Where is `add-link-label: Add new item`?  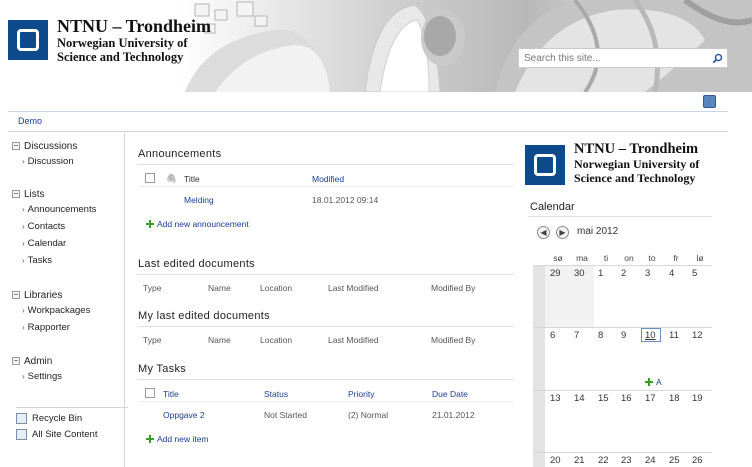
add-link-label: Add new item is located at coordinates (183, 439).